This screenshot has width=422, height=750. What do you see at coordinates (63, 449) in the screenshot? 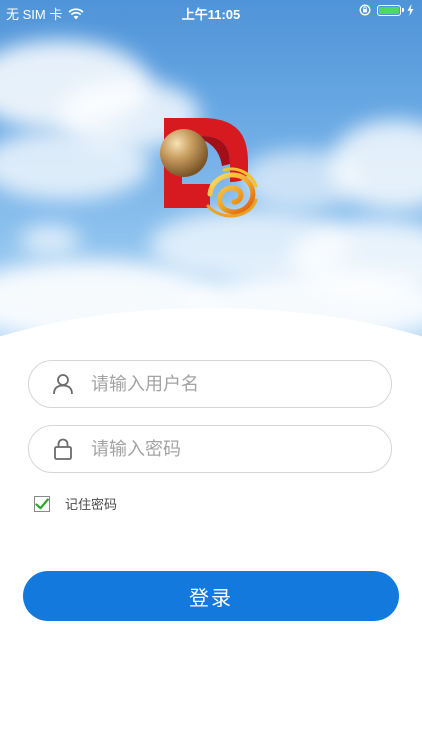
I see `lock-icon` at bounding box center [63, 449].